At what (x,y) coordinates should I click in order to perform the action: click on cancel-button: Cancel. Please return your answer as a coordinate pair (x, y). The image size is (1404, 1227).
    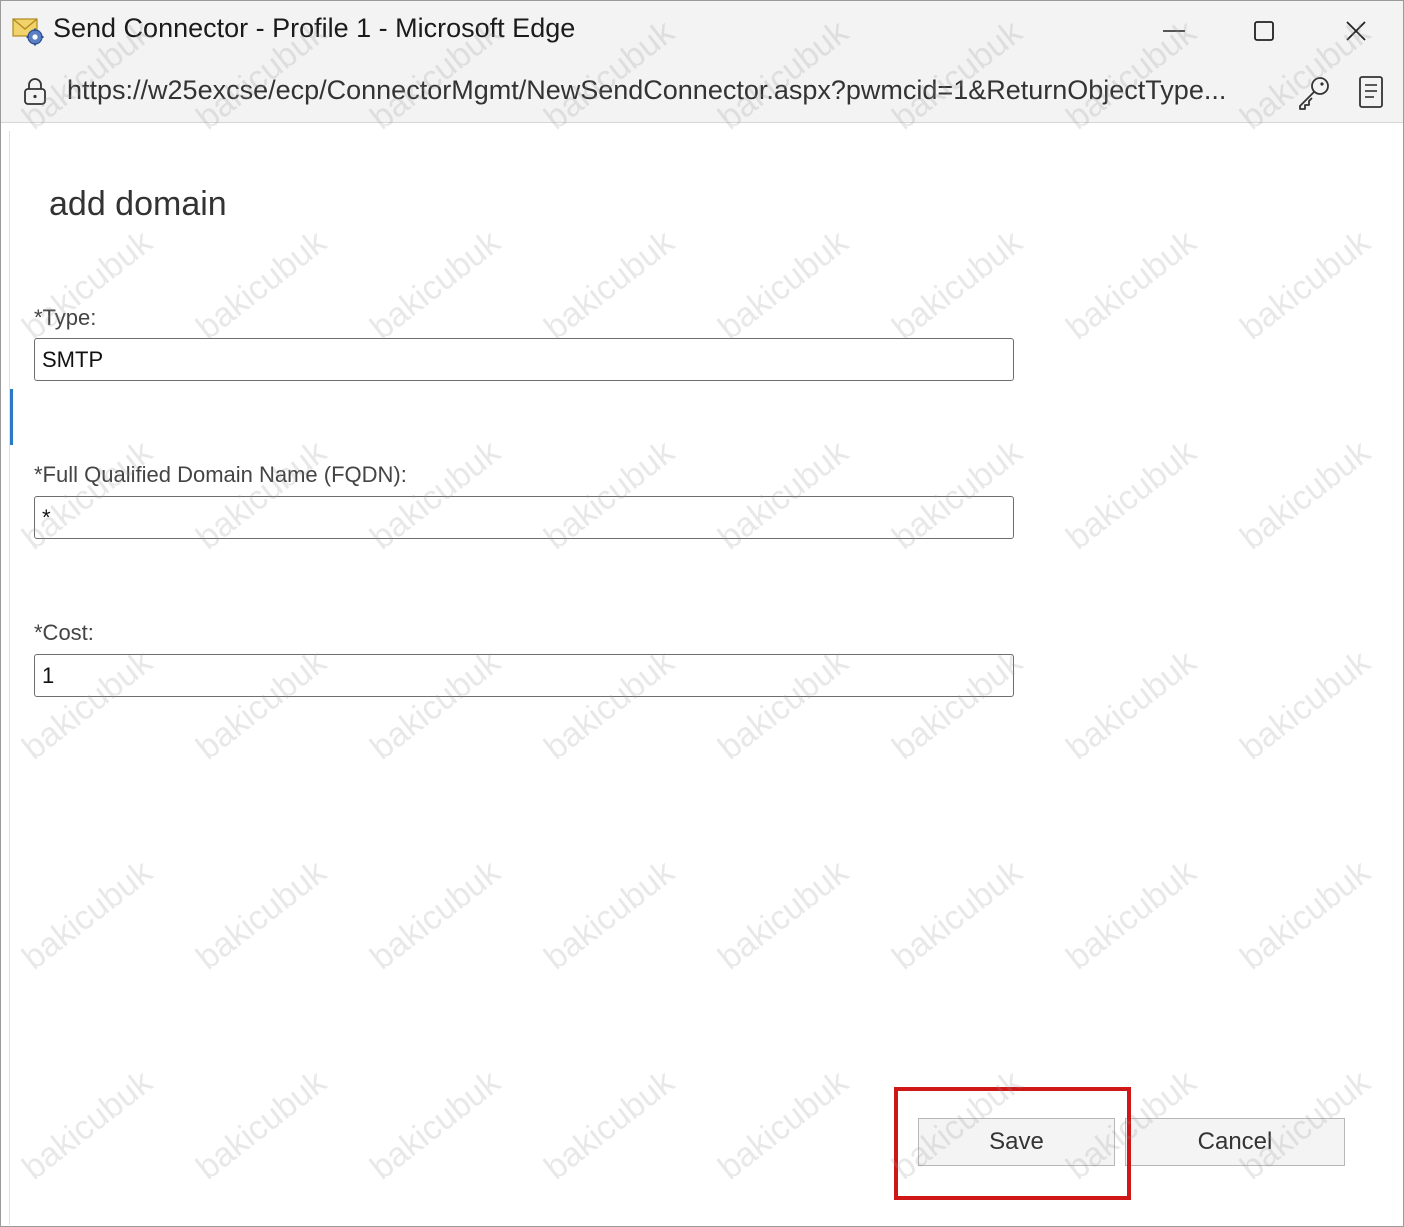
    Looking at the image, I should click on (1235, 1142).